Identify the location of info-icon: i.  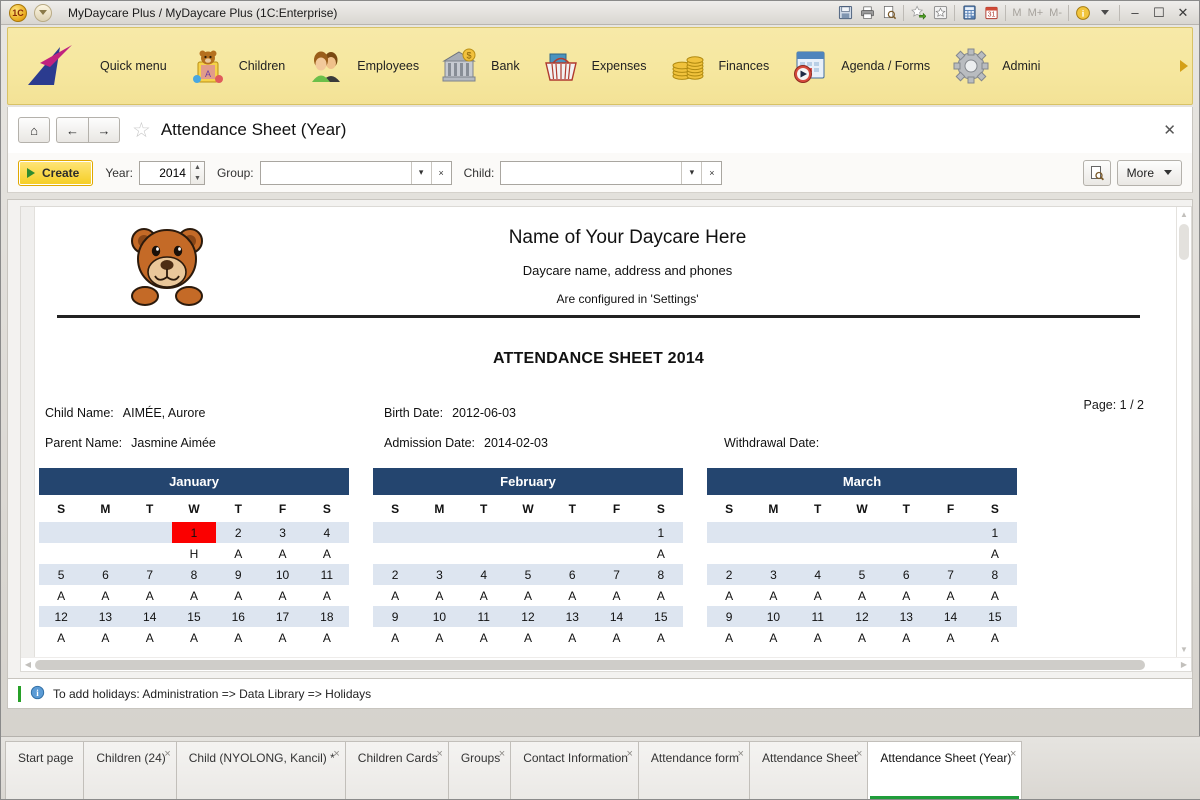
(1083, 12).